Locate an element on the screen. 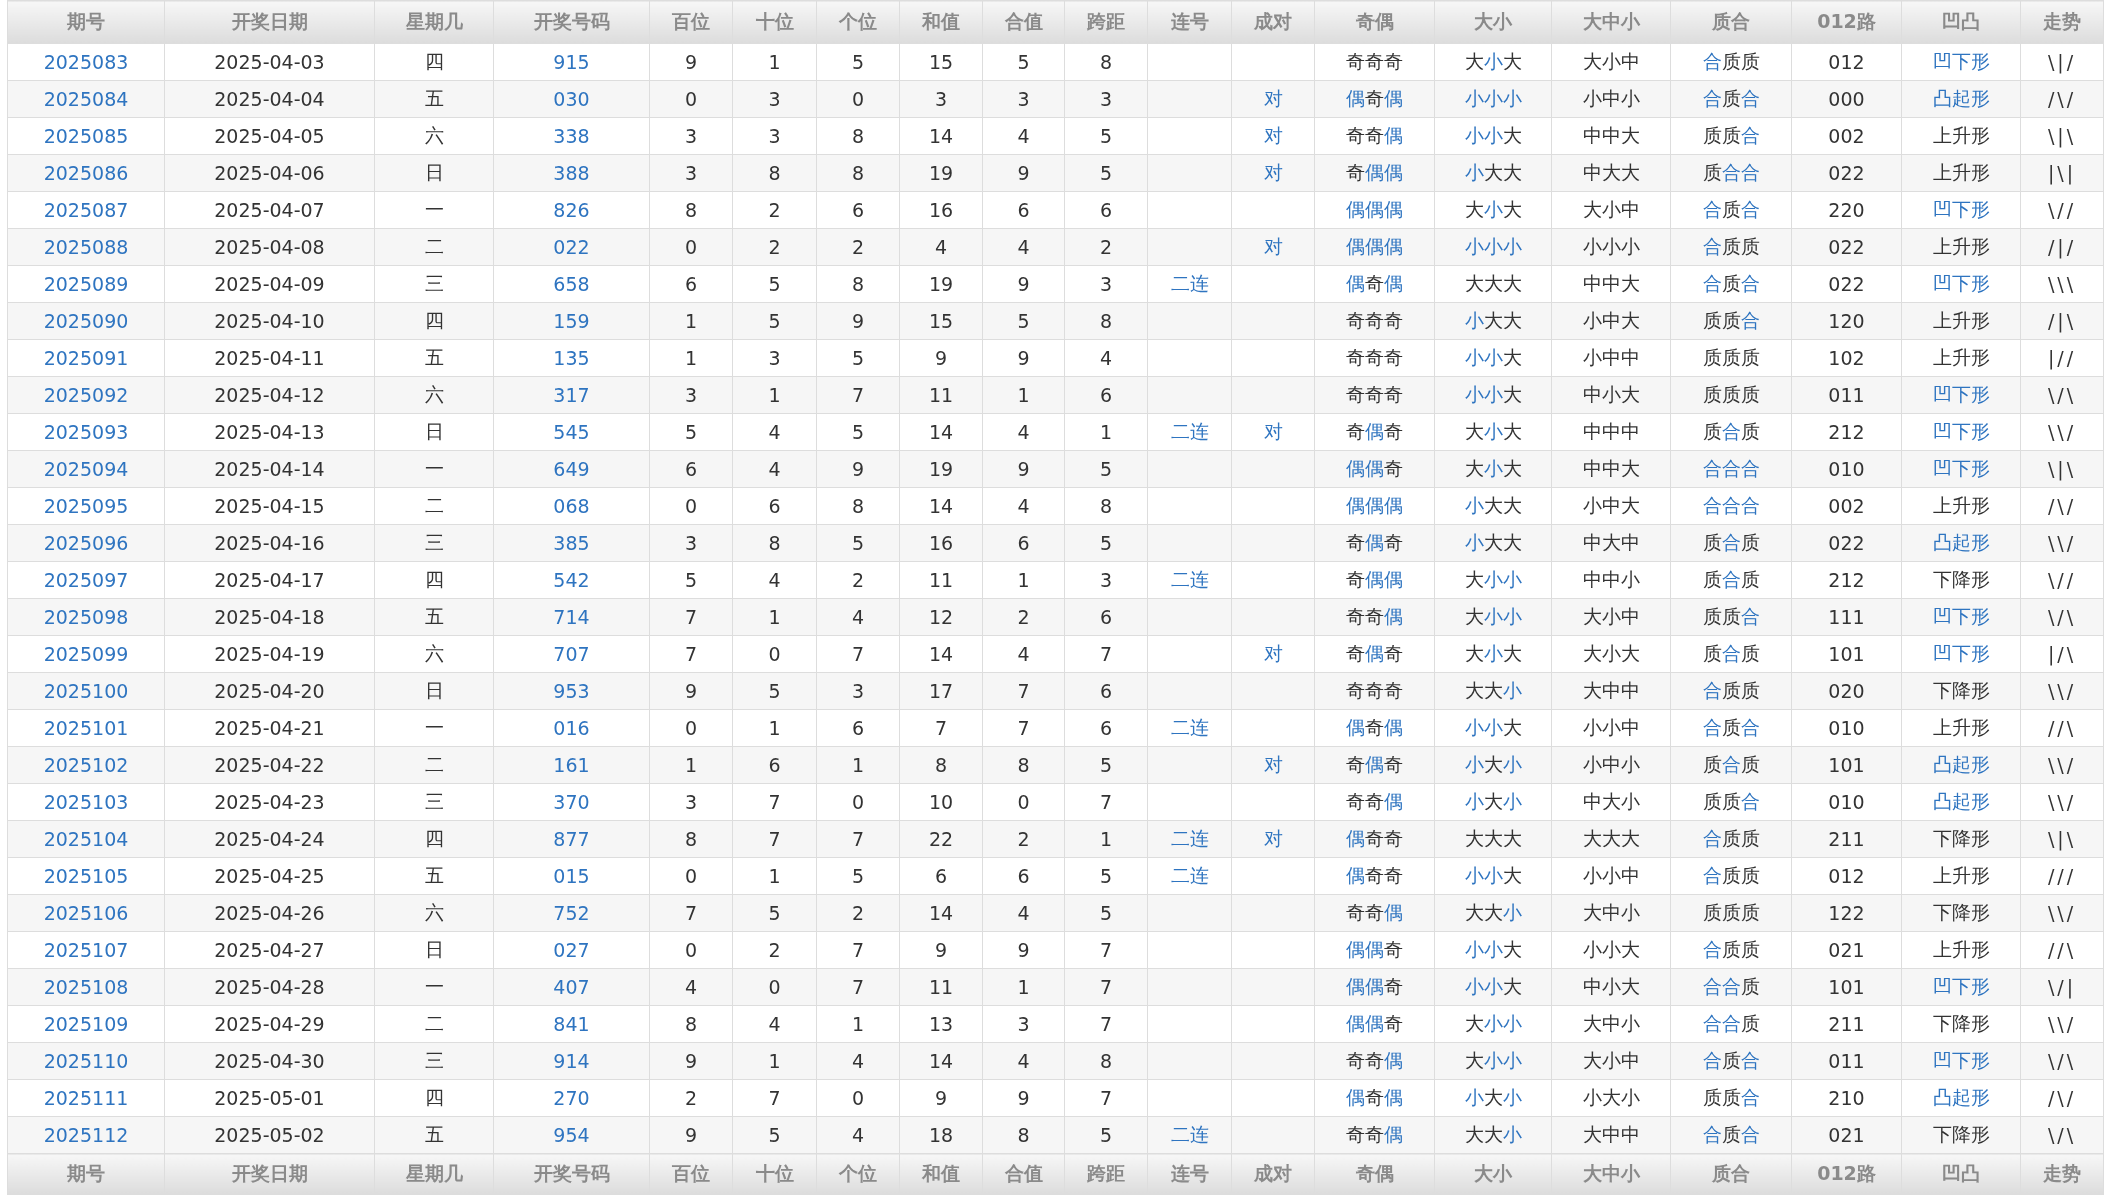  table-cell: 合合合 is located at coordinates (1731, 506).